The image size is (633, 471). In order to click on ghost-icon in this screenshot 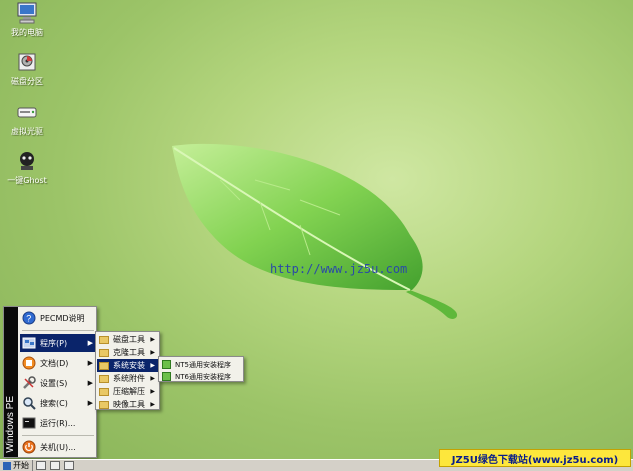, I will do `click(27, 161)`.